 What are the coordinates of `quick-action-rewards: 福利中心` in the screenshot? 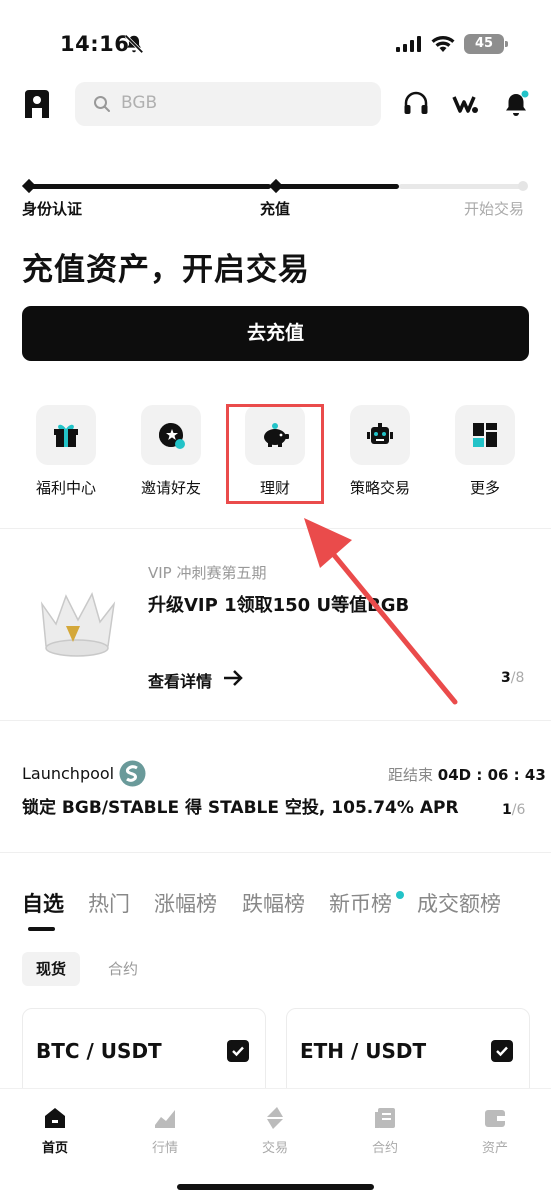 It's located at (66, 451).